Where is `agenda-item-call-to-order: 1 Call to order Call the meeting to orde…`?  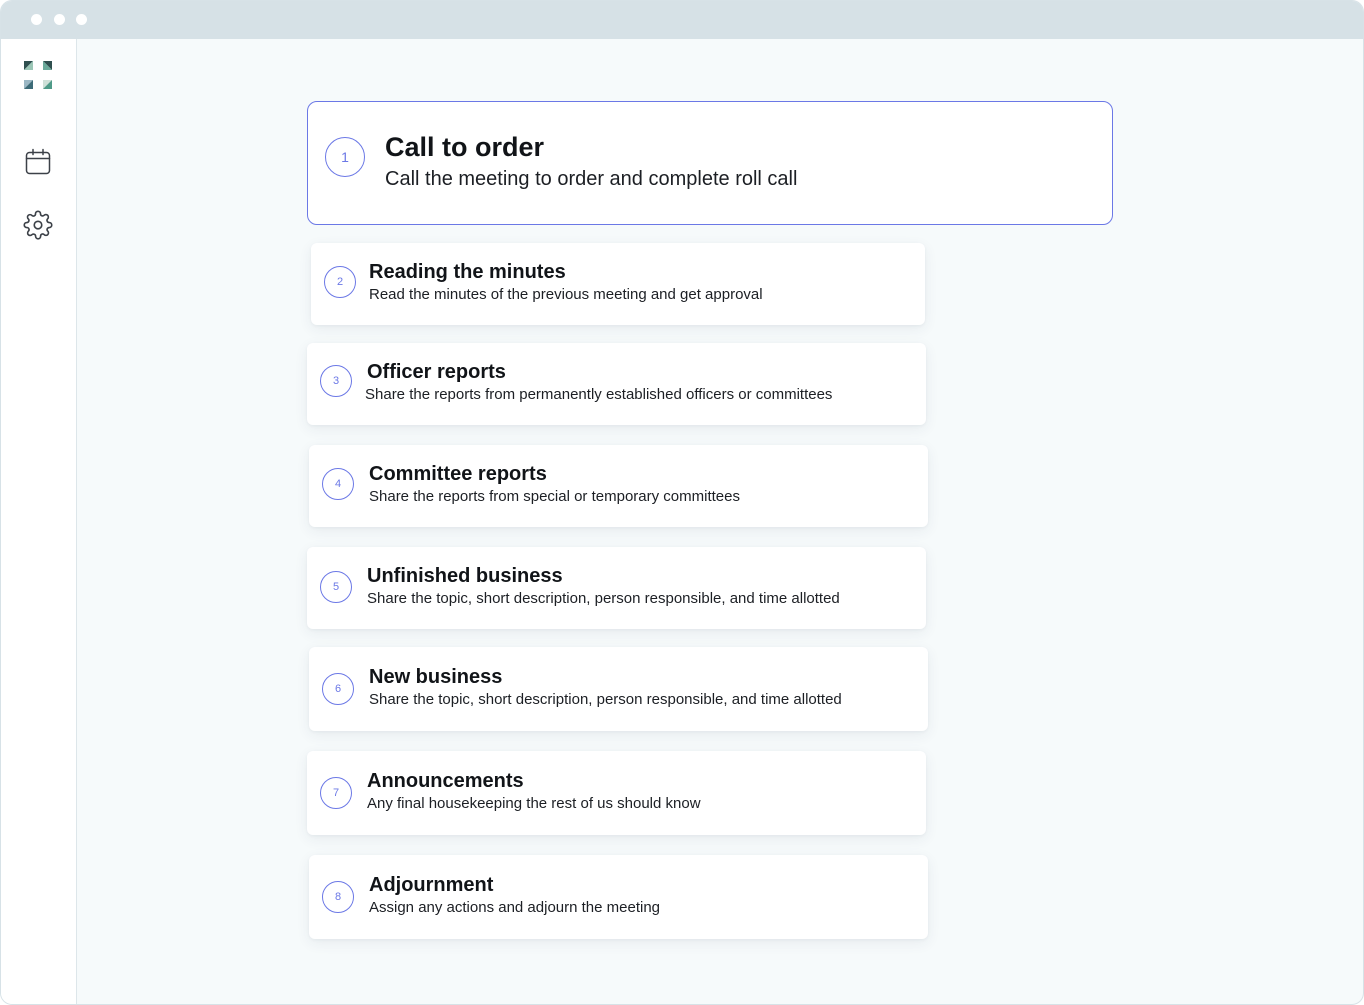
agenda-item-call-to-order: 1 Call to order Call the meeting to orde… is located at coordinates (710, 163).